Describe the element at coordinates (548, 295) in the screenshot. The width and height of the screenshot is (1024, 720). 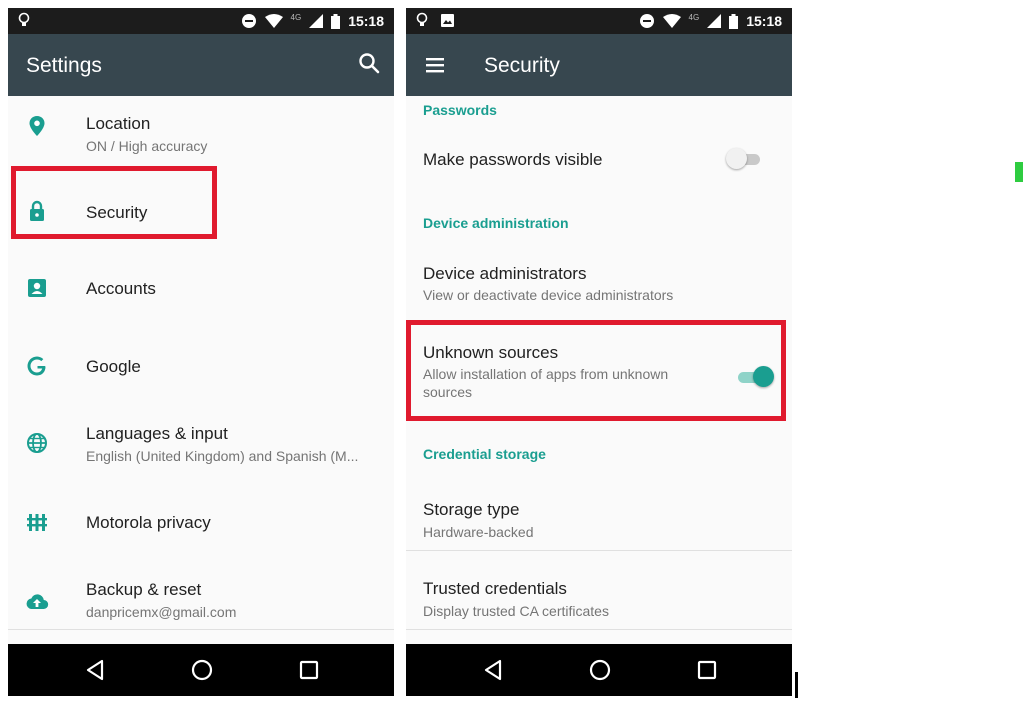
I see `setting-subtitle: View or deactivate device administrators` at that location.